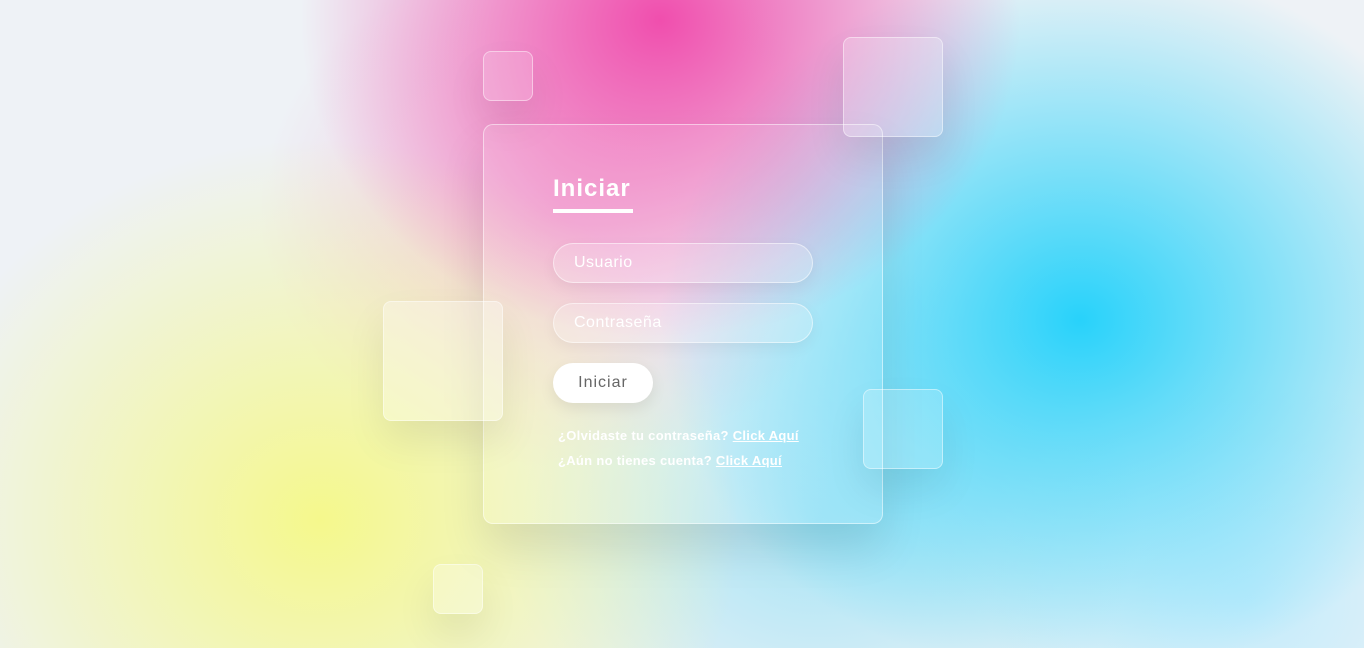  What do you see at coordinates (635, 460) in the screenshot?
I see `signup-text: ¿Aún no tienes cuenta?` at bounding box center [635, 460].